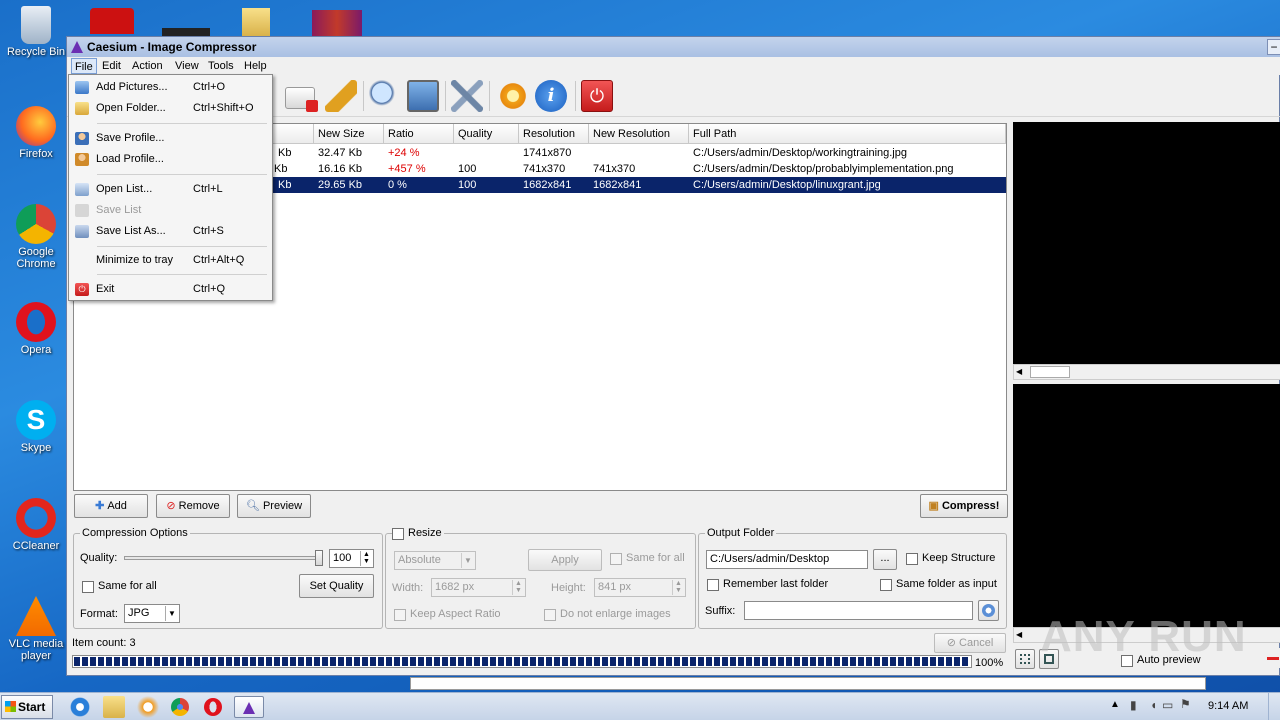  What do you see at coordinates (1228, 706) in the screenshot?
I see `taskbar-clock: 9:14 AM` at bounding box center [1228, 706].